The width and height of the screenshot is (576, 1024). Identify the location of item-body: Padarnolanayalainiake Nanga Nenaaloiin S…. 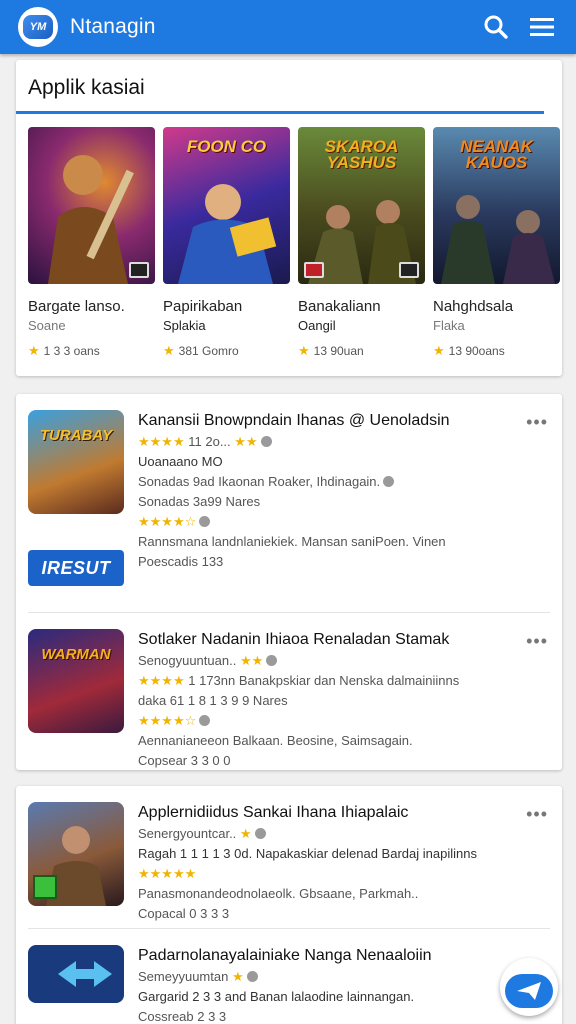
(344, 984).